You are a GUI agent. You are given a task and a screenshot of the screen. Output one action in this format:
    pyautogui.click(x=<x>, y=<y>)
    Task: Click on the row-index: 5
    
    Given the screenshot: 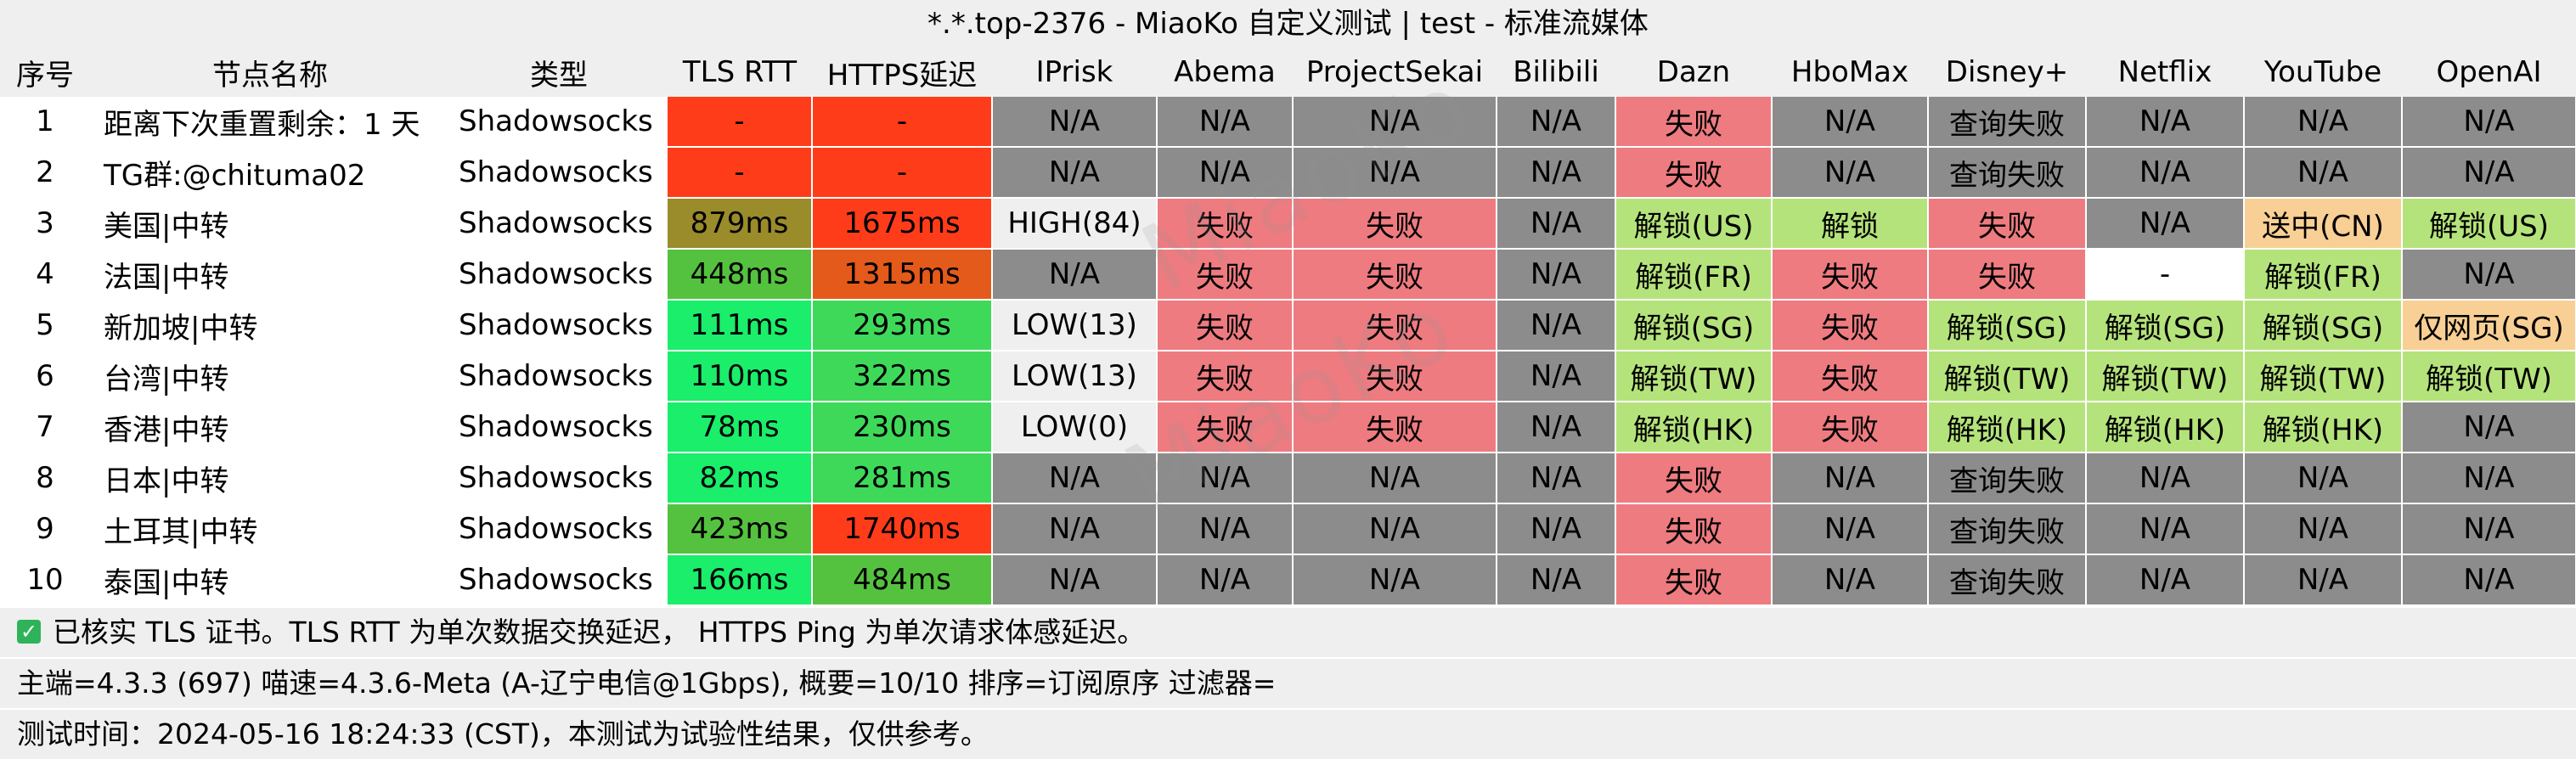 What is the action you would take?
    pyautogui.click(x=45, y=326)
    